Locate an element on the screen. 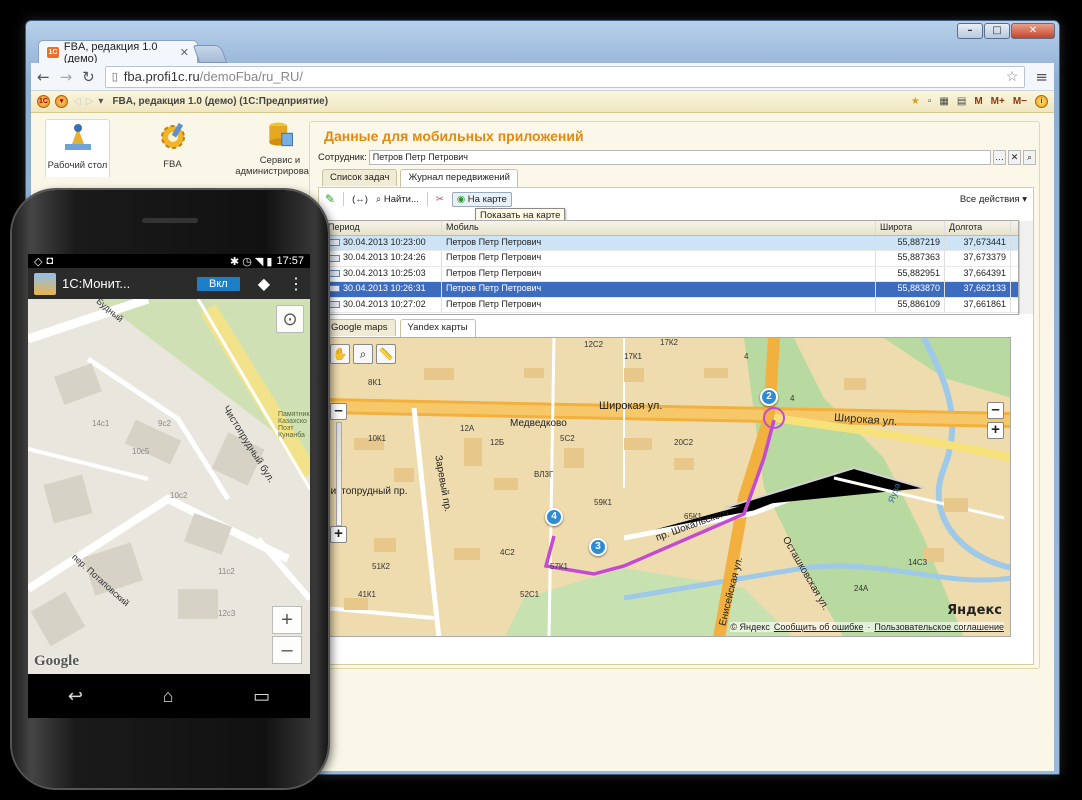 The image size is (1082, 800). building-label: 12Б is located at coordinates (497, 442).